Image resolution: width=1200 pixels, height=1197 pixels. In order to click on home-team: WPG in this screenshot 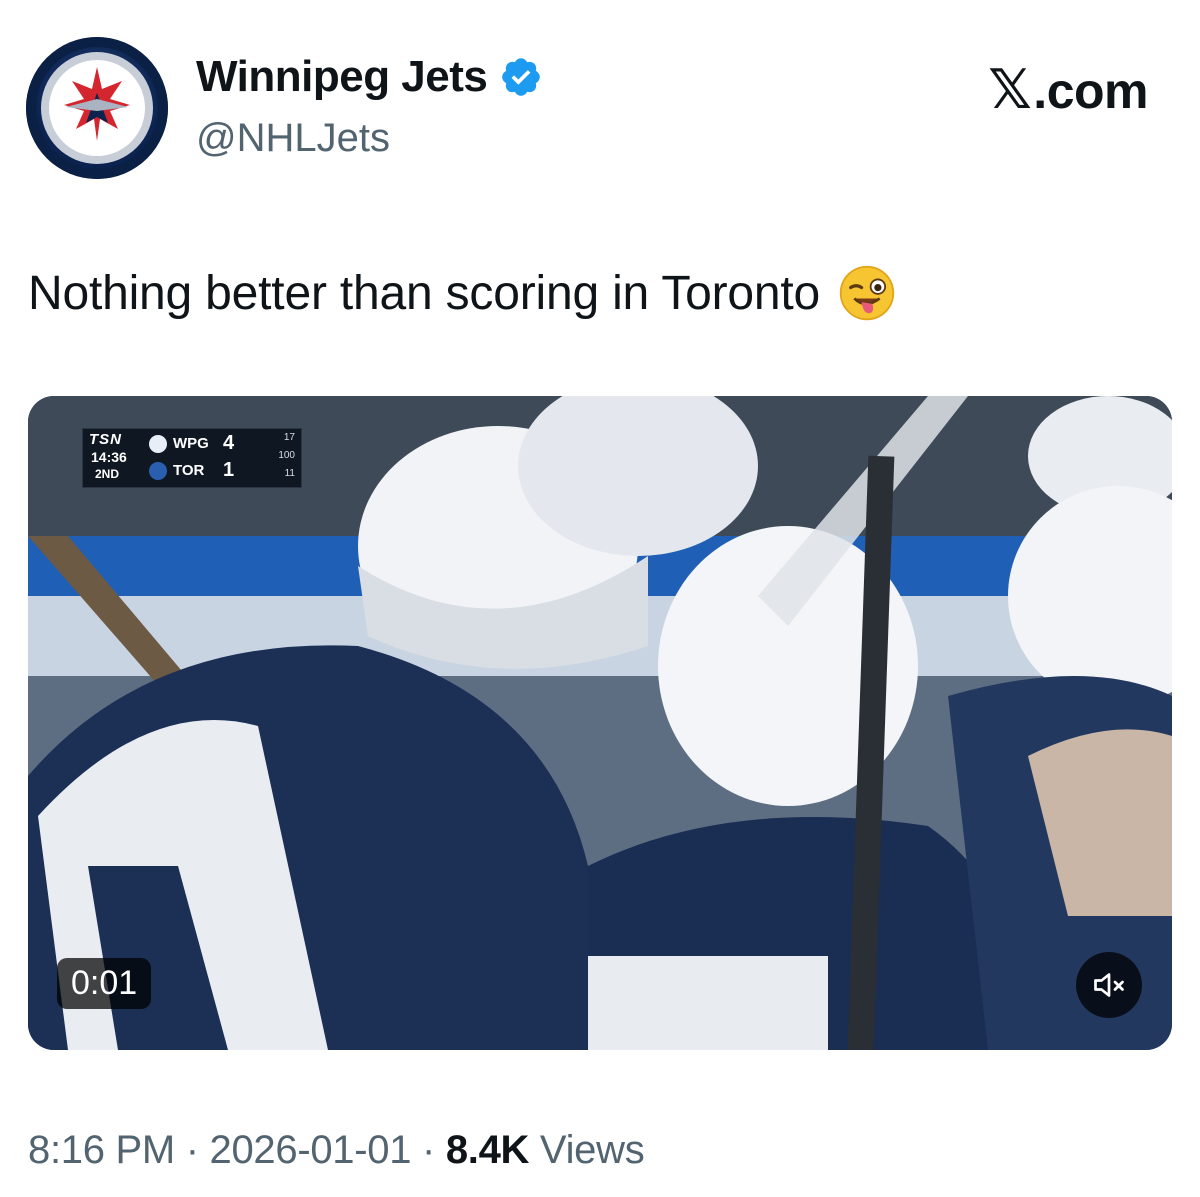, I will do `click(191, 443)`.